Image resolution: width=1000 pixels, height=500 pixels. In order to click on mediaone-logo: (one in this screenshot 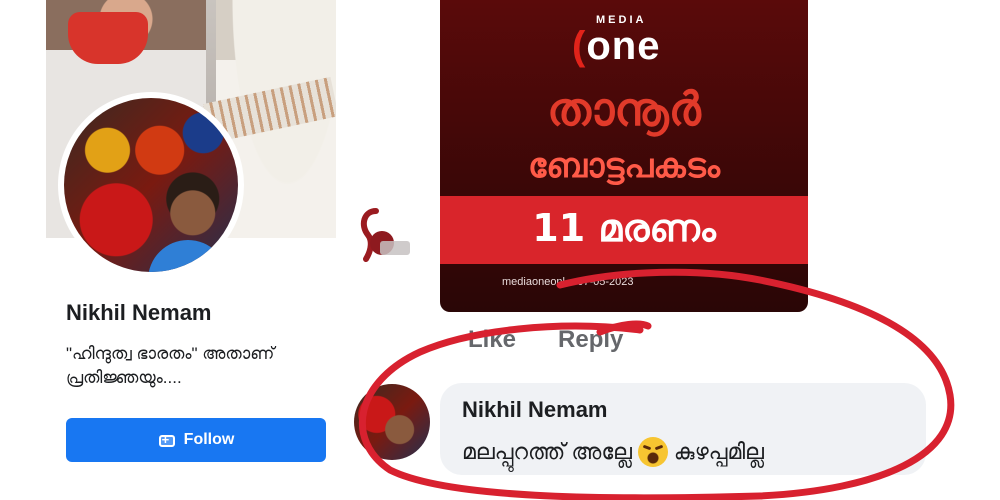, I will do `click(616, 46)`.